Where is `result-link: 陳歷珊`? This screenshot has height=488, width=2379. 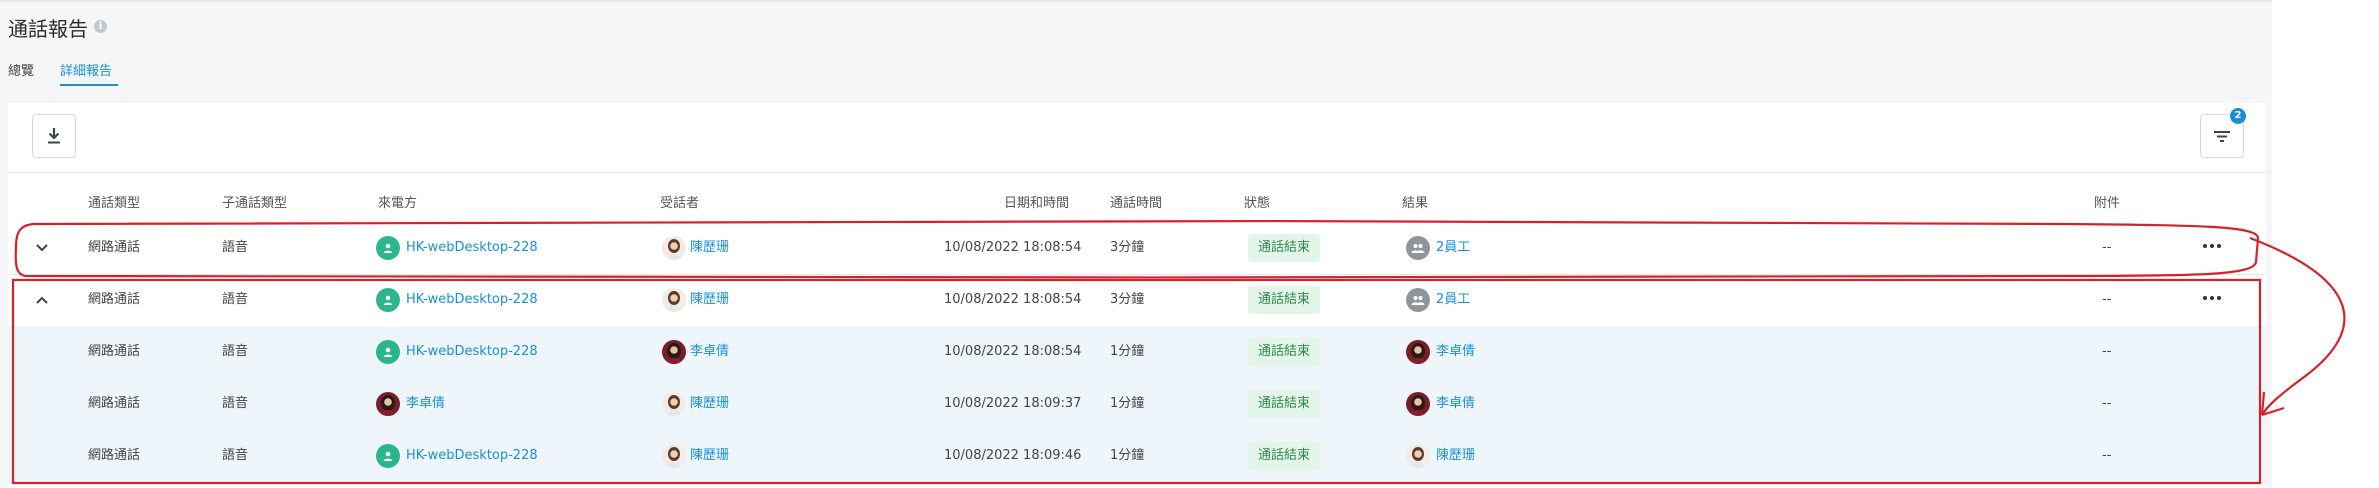
result-link: 陳歷珊 is located at coordinates (1455, 456).